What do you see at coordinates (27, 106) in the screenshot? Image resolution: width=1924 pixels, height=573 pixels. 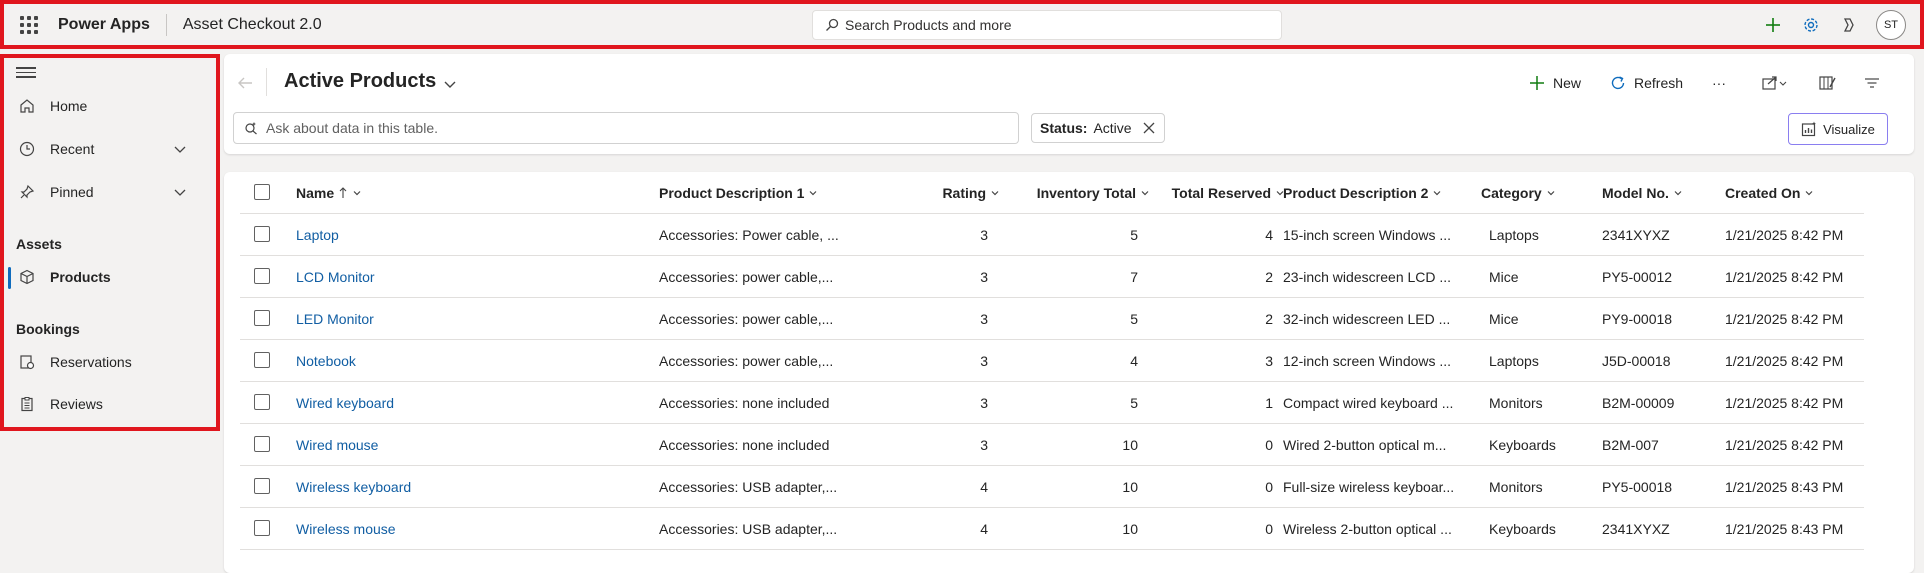 I see `home-icon` at bounding box center [27, 106].